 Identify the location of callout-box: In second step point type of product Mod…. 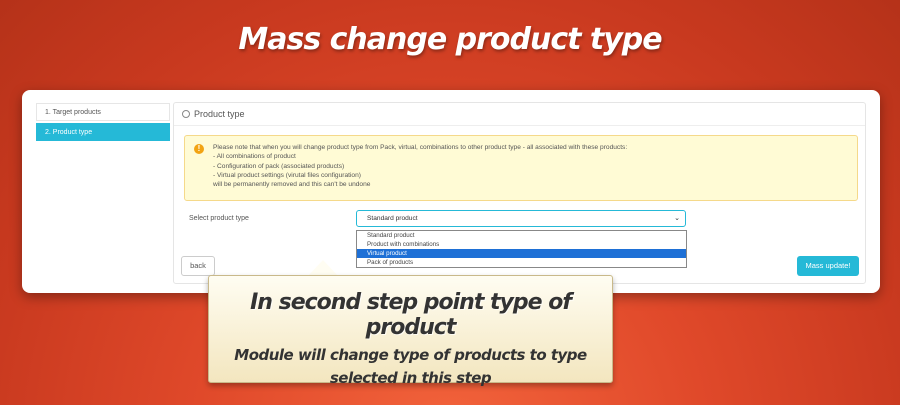
(410, 331).